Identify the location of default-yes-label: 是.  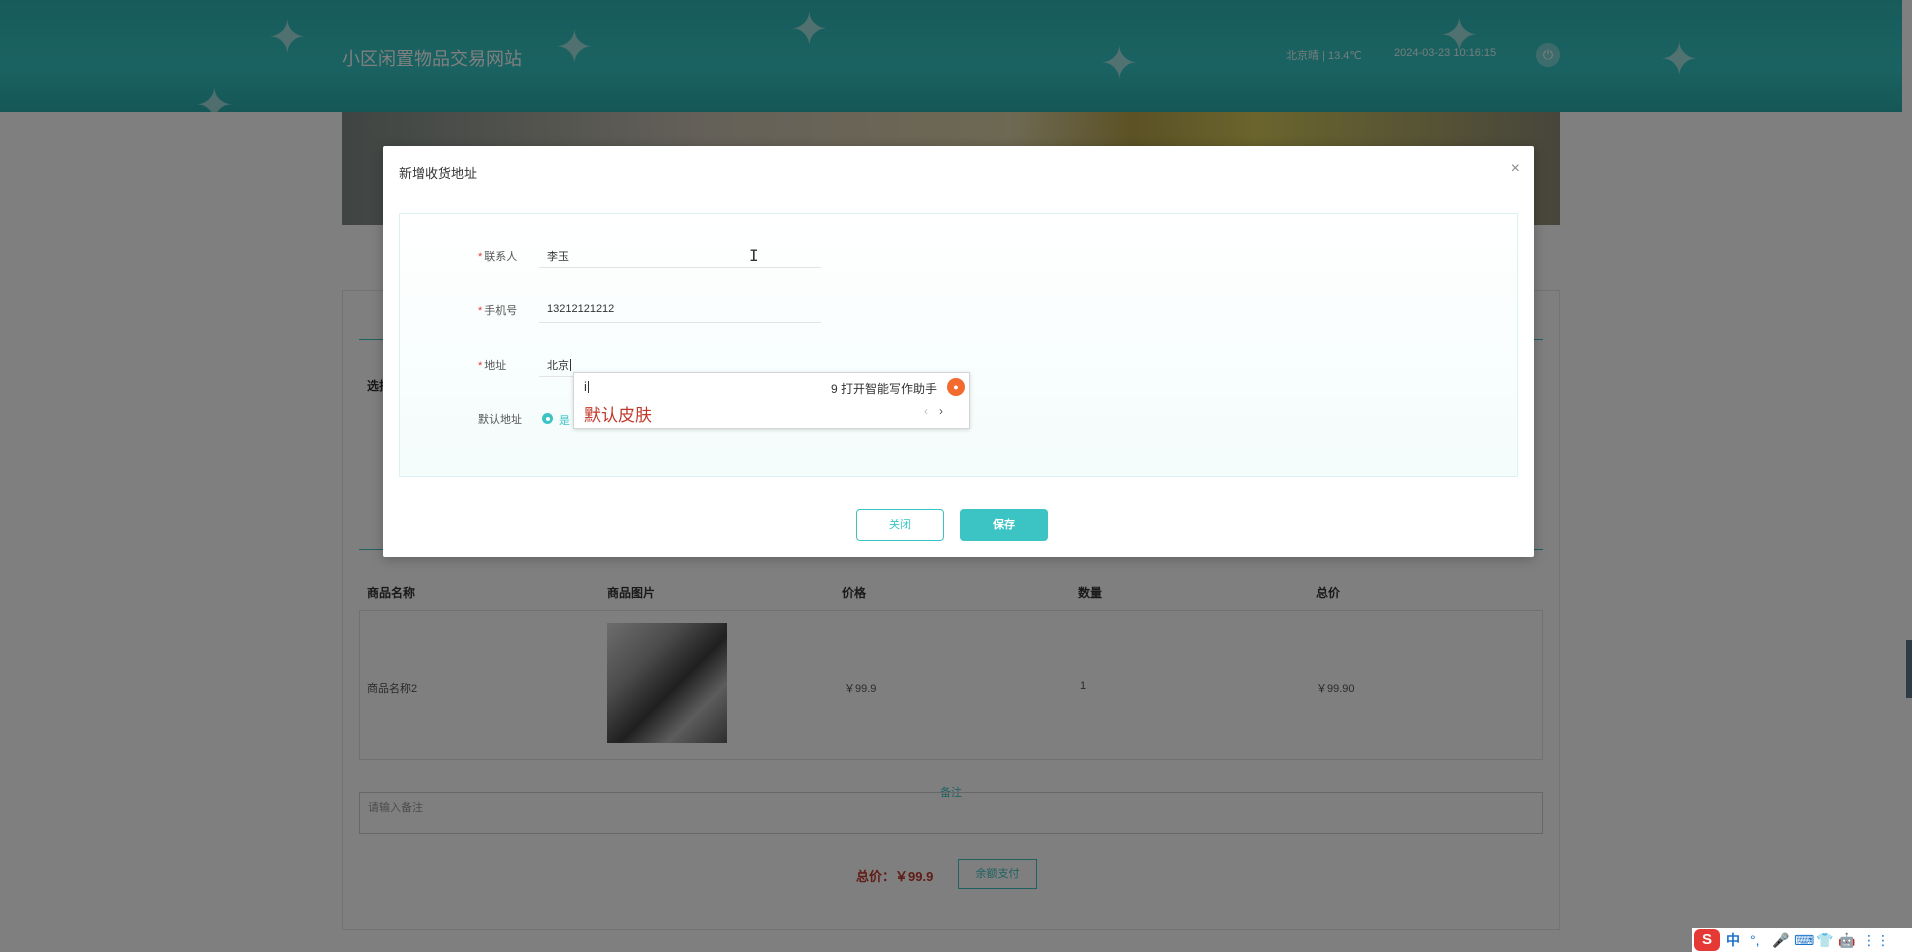
(564, 420).